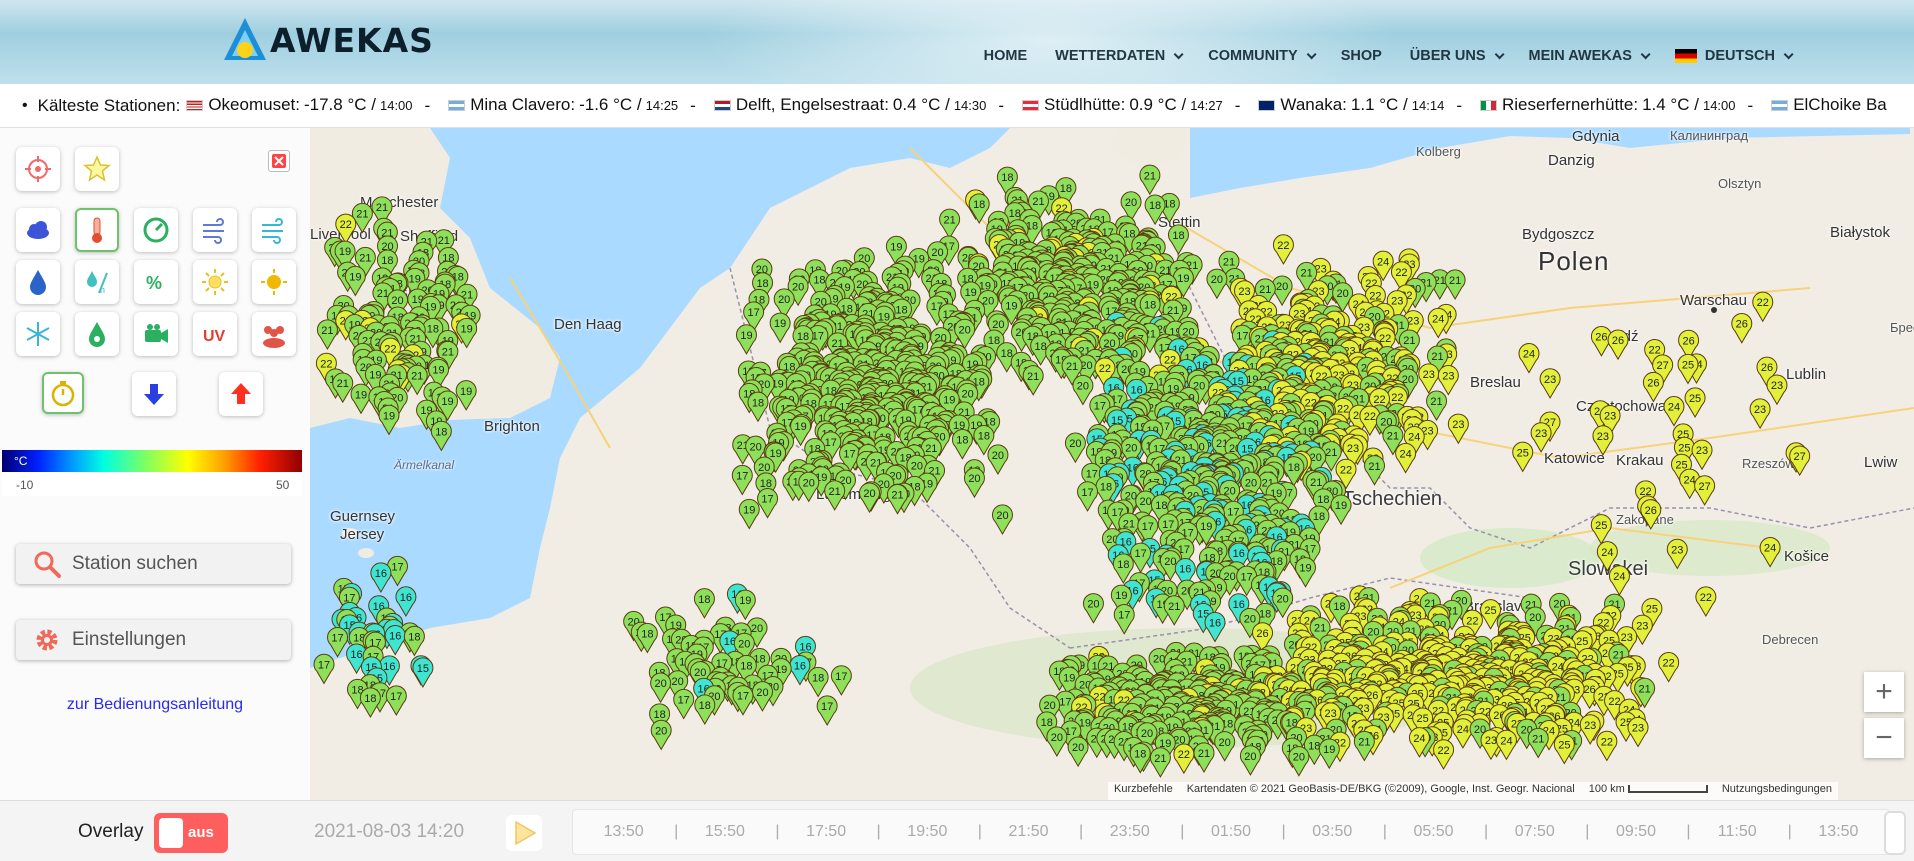 The height and width of the screenshot is (861, 1914). Describe the element at coordinates (847, 105) in the screenshot. I see `ticker-station: Delft, Engelsestraat: 0.4 °C /14:30` at that location.